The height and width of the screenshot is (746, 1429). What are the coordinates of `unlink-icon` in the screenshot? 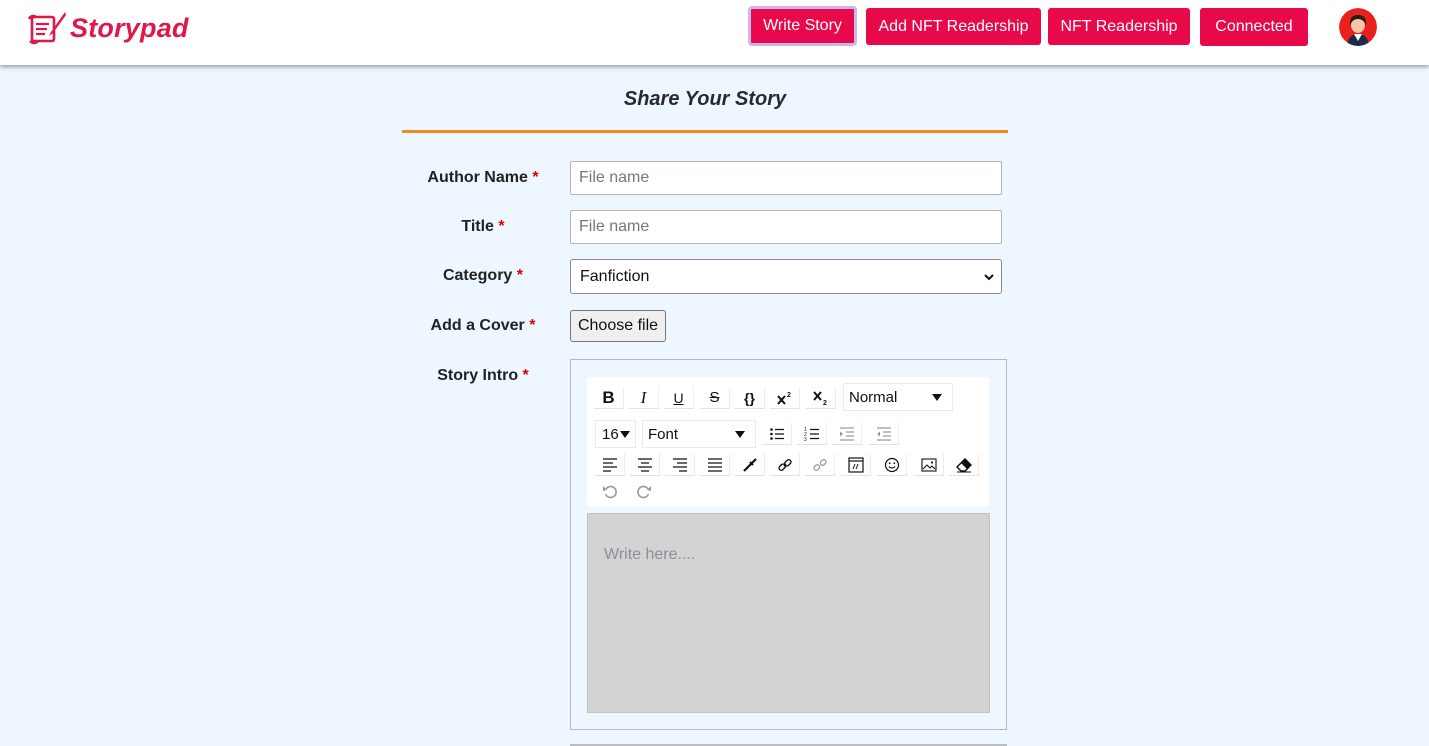 It's located at (820, 465).